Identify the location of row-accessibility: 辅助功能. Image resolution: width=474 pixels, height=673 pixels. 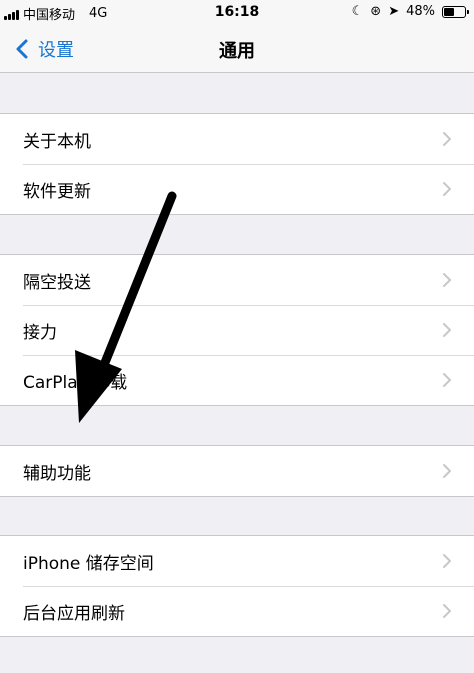
(237, 471).